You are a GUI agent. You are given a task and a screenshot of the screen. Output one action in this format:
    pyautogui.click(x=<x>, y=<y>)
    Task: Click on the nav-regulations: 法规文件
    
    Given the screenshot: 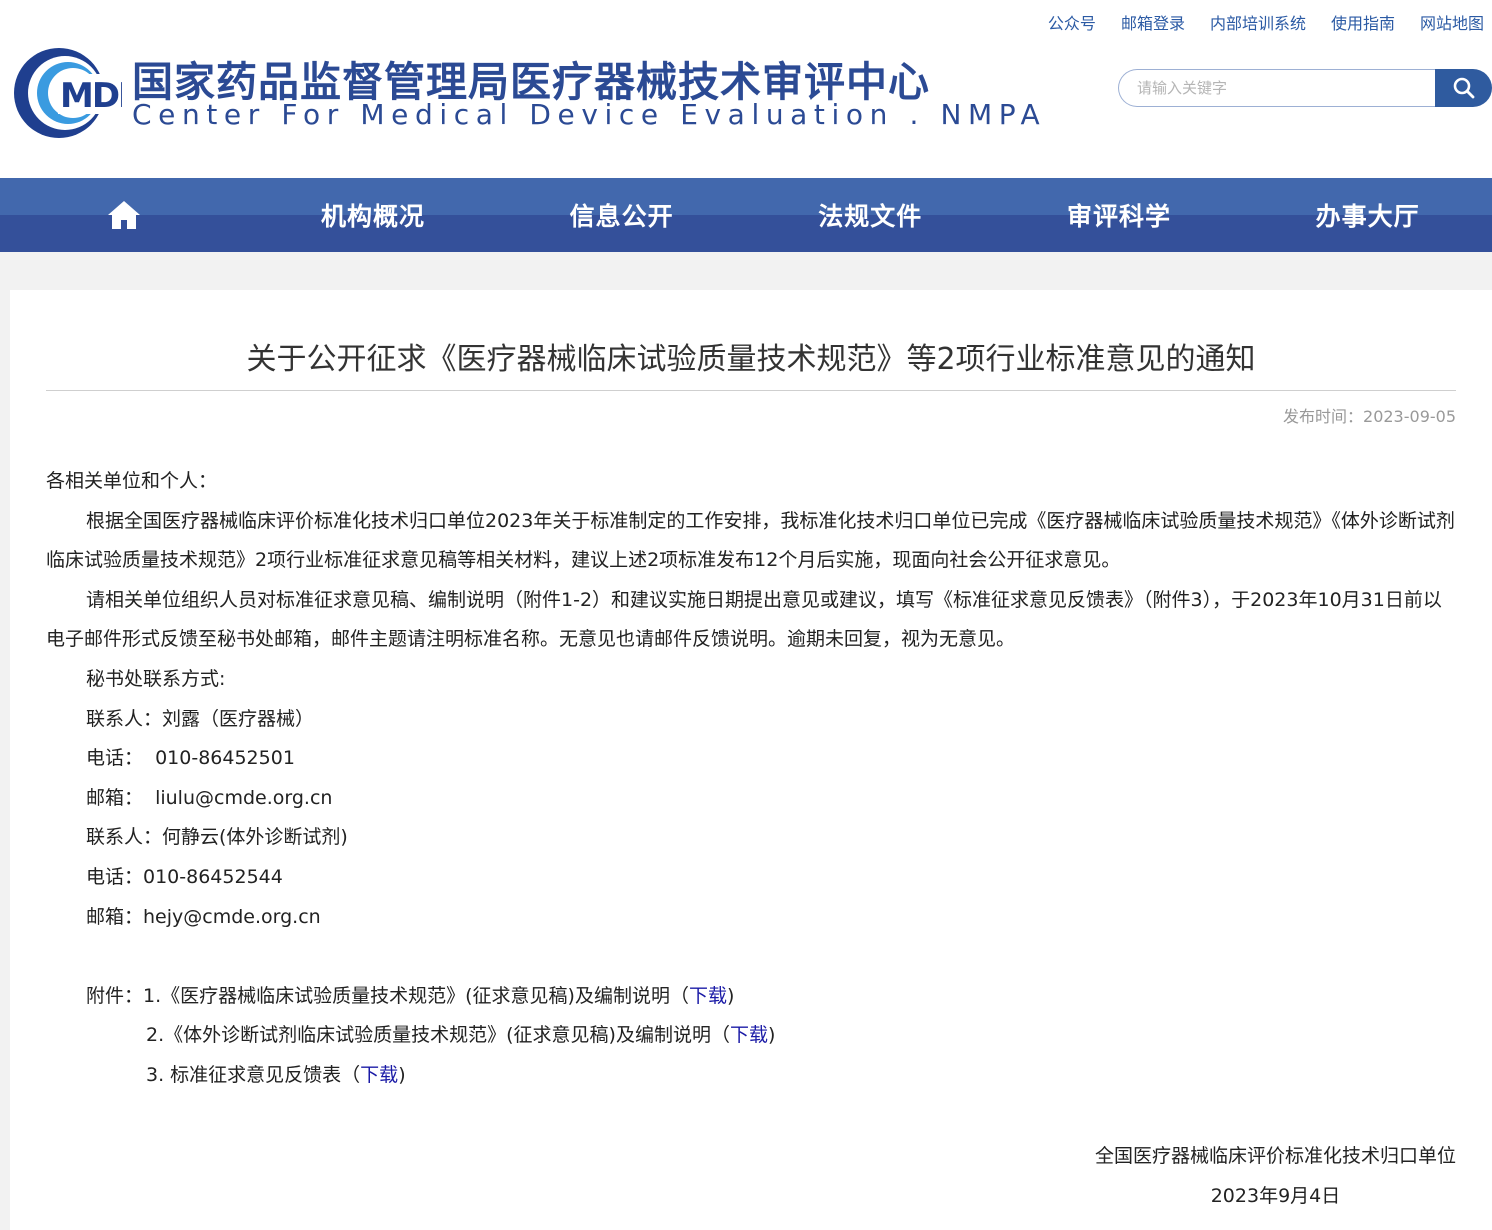 What is the action you would take?
    pyautogui.click(x=870, y=215)
    